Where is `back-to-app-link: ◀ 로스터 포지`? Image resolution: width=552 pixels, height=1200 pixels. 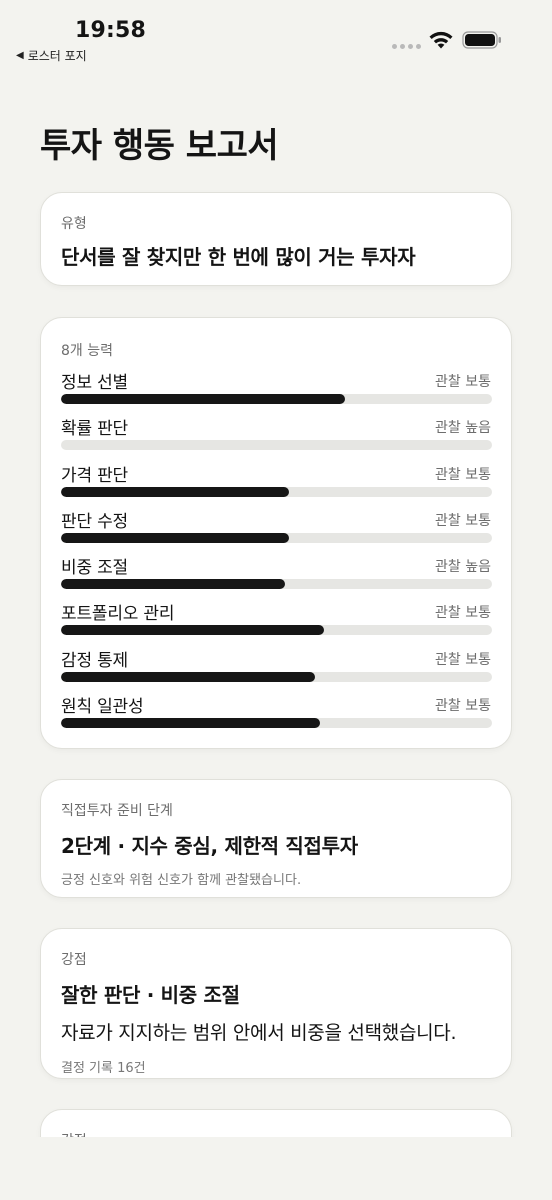 back-to-app-link: ◀ 로스터 포지 is located at coordinates (51, 55).